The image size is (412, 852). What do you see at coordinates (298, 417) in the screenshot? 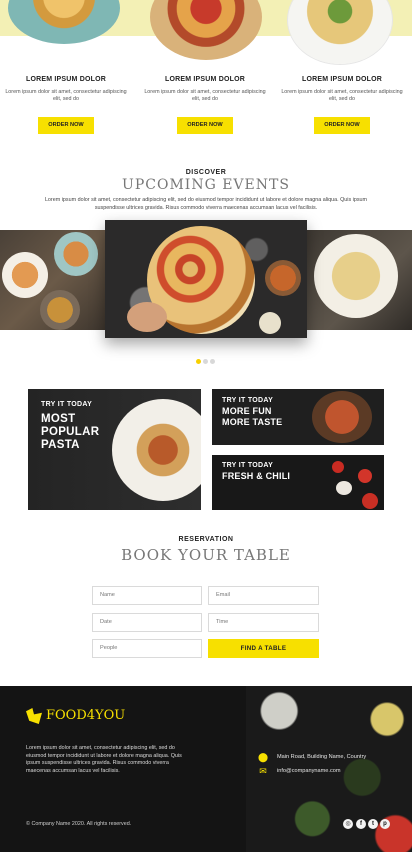
I see `promo-card-fun: TRY IT TODAY MORE FUN MORE TASTE` at bounding box center [298, 417].